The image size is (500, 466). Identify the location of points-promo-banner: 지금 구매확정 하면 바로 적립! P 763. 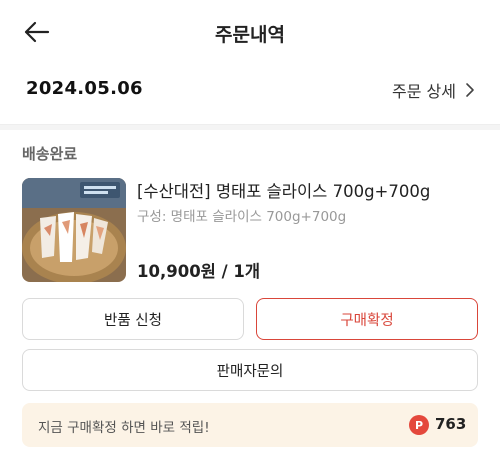
(250, 425).